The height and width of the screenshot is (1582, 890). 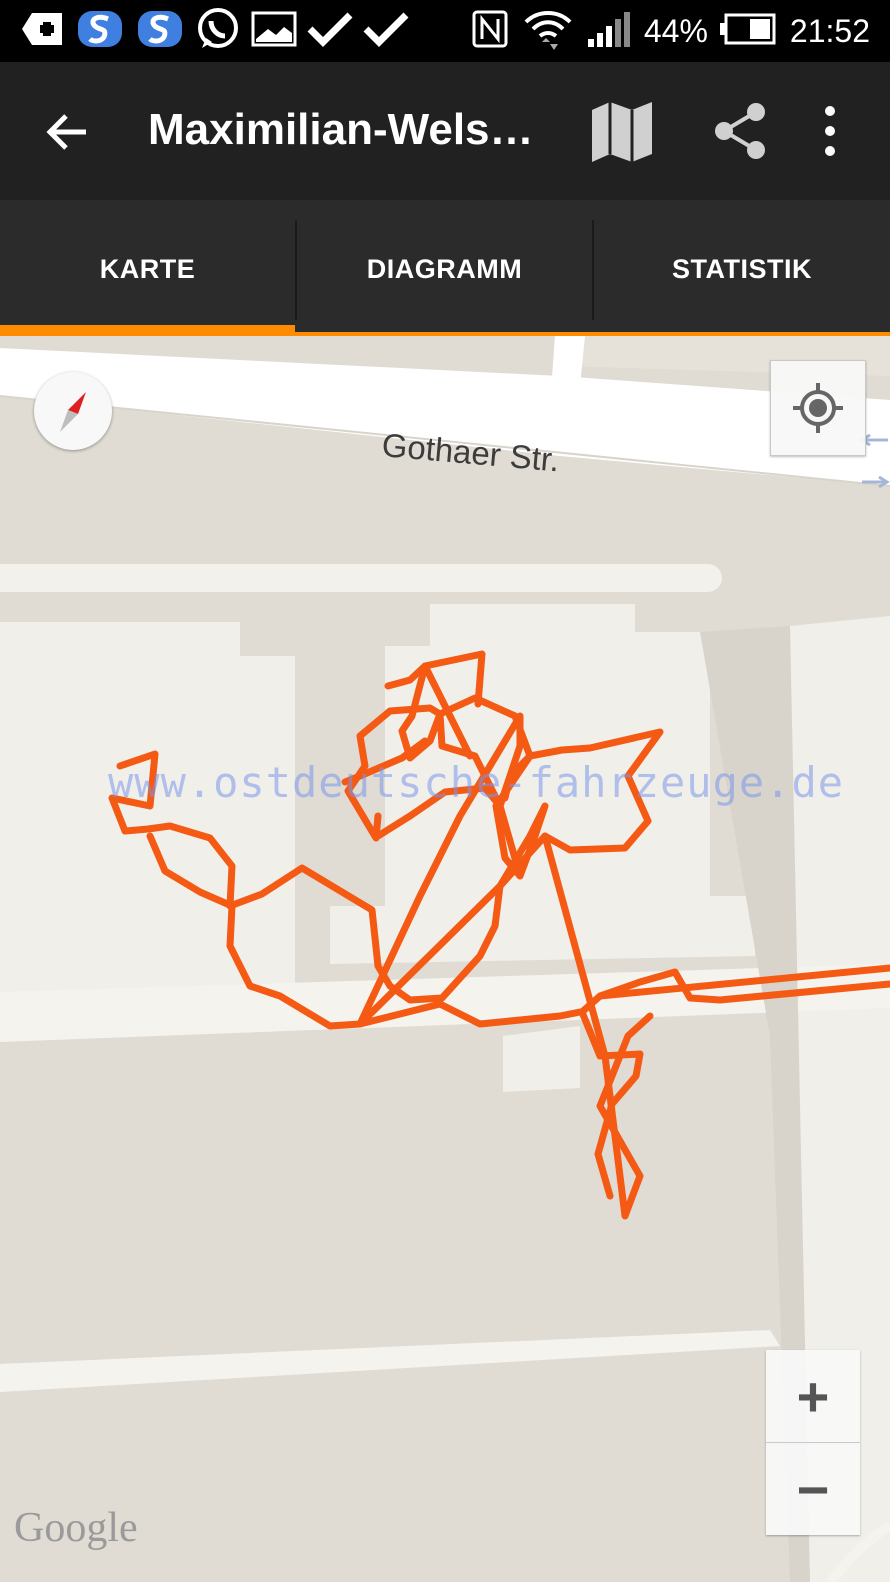 I want to click on watermark-text: www.ostdeutsche-fahrzeuge.de, so click(x=476, y=782).